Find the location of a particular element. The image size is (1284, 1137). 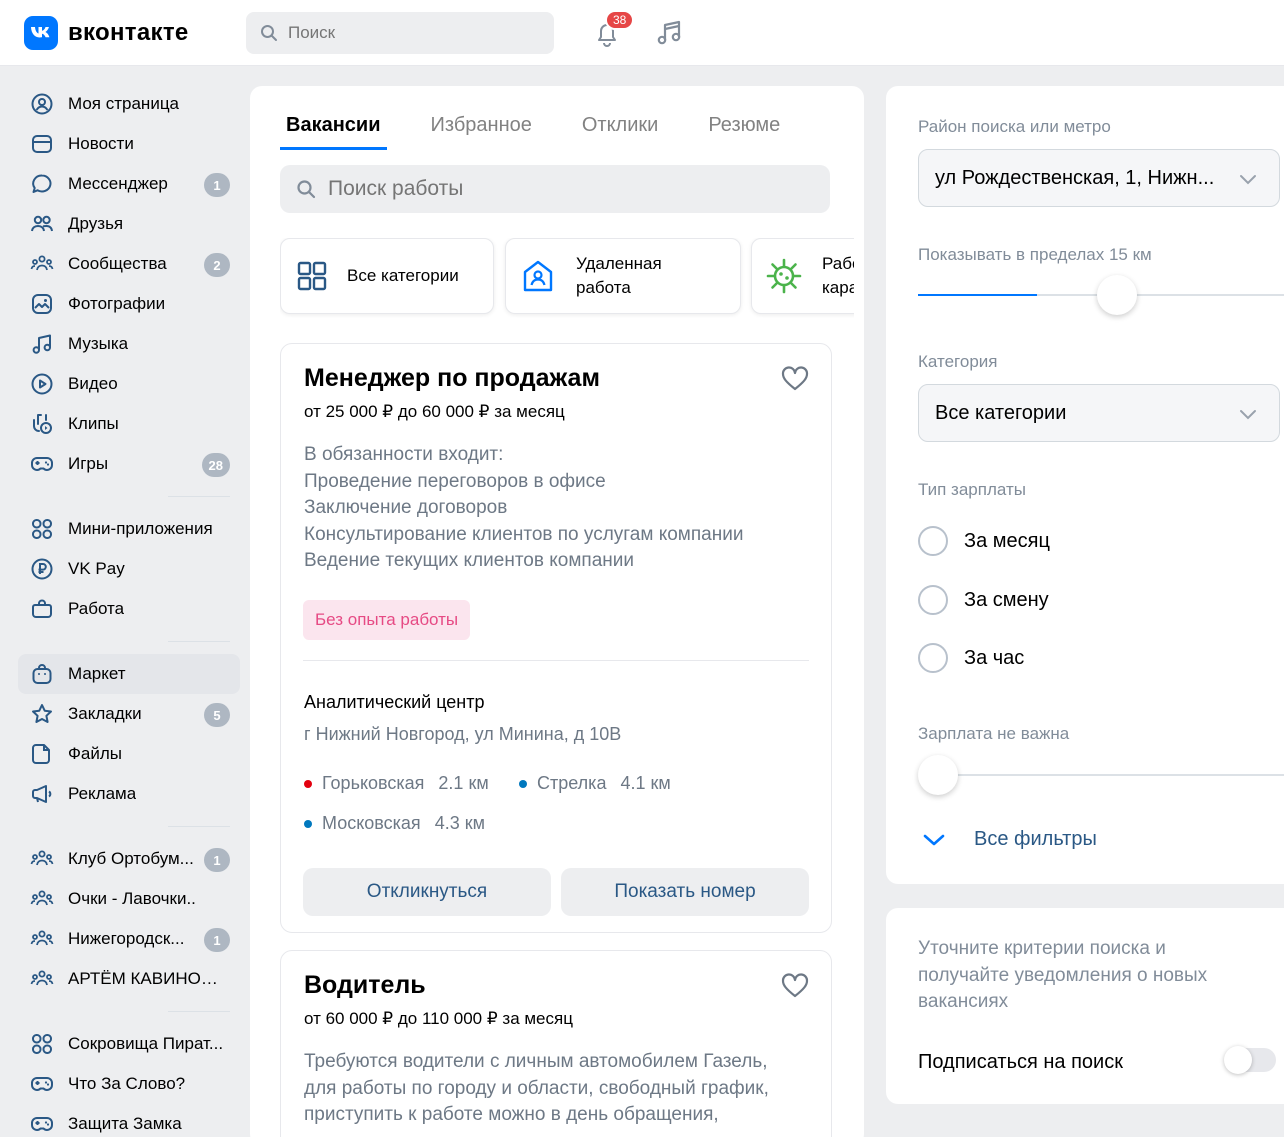

tab-vacancies: Вакансии is located at coordinates (333, 129).